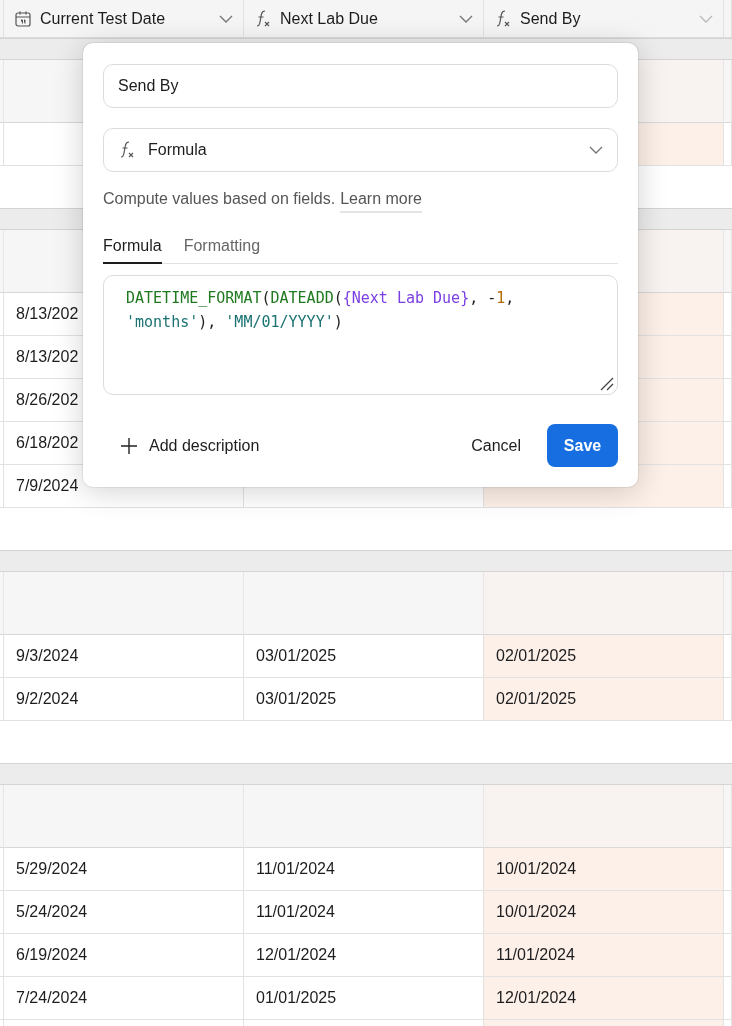 This screenshot has height=1026, width=732. Describe the element at coordinates (124, 19) in the screenshot. I see `column-header: Current Test Date` at that location.